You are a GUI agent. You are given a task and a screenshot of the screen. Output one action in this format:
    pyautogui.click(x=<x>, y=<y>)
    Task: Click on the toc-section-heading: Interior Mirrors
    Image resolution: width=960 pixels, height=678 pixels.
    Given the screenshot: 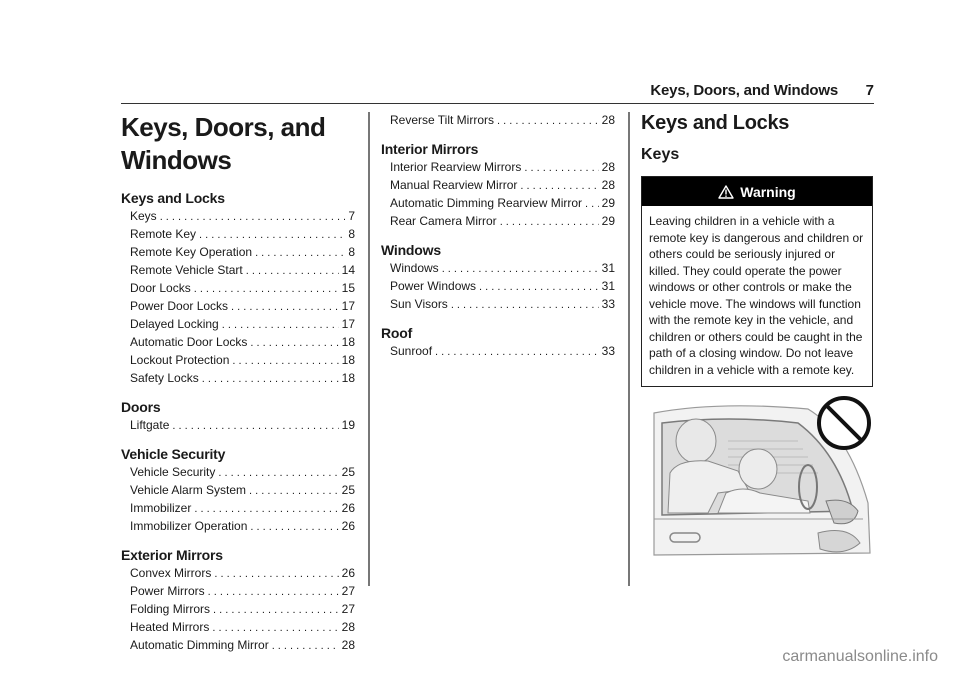 What is the action you would take?
    pyautogui.click(x=498, y=149)
    